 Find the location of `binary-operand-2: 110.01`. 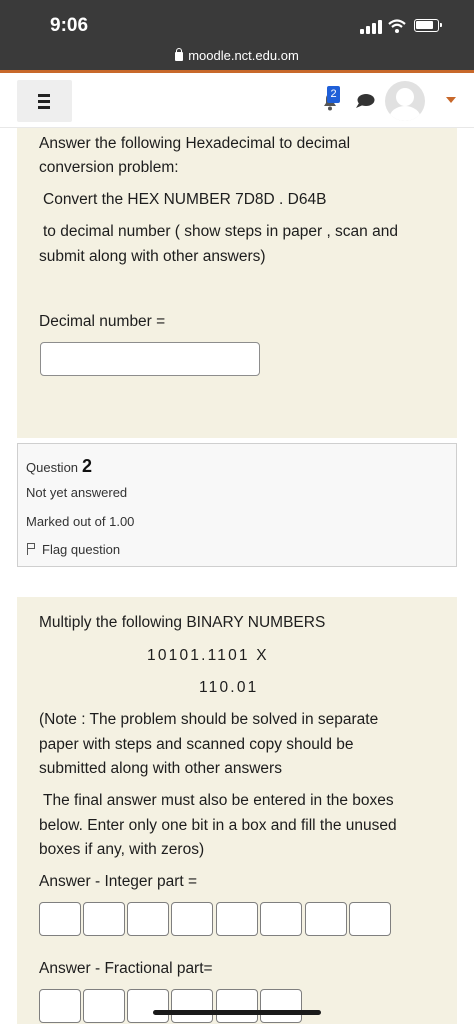

binary-operand-2: 110.01 is located at coordinates (229, 687).